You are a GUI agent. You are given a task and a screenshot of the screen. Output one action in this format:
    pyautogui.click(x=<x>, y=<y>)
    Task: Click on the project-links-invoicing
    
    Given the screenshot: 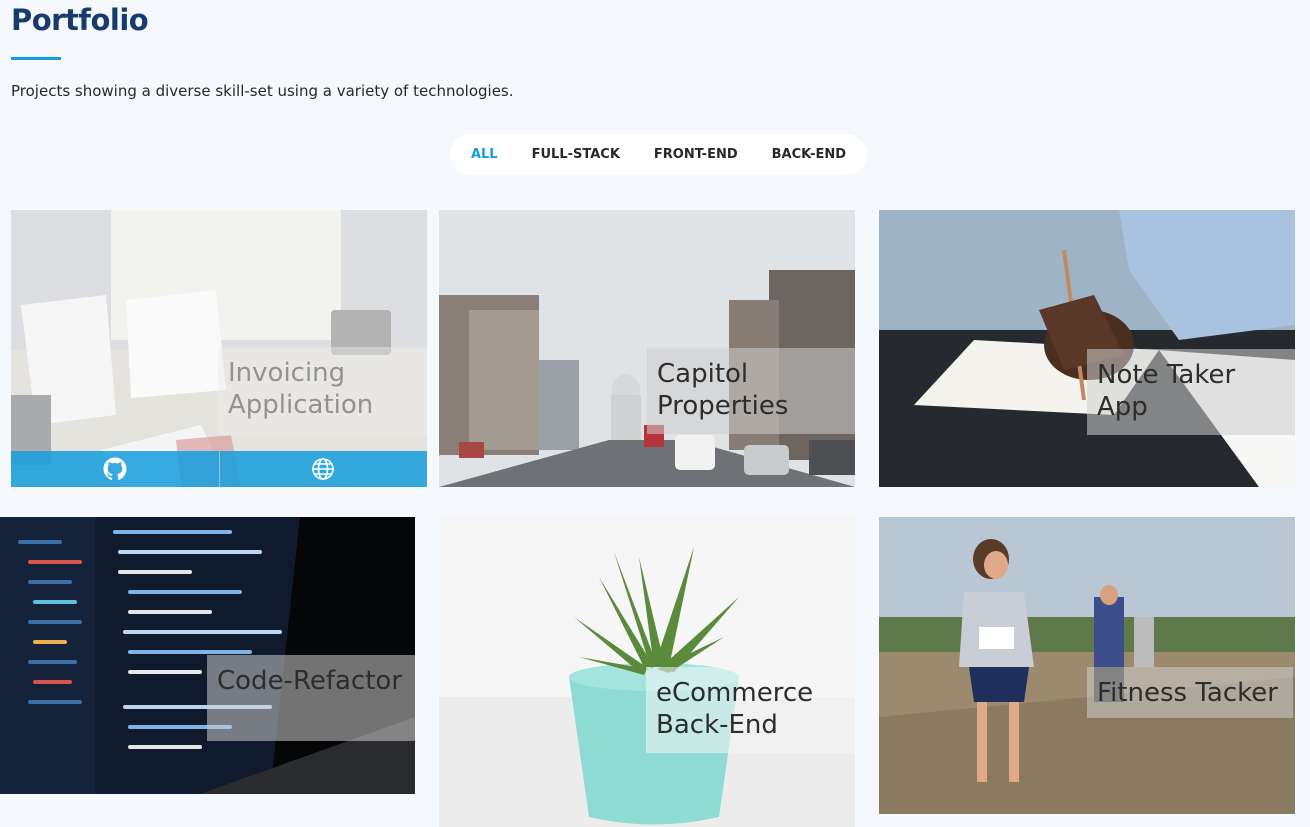 What is the action you would take?
    pyautogui.click(x=219, y=469)
    